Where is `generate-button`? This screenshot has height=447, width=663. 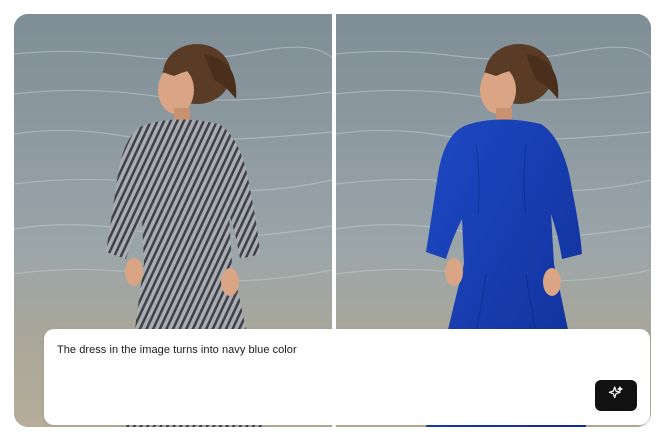
generate-button is located at coordinates (616, 395).